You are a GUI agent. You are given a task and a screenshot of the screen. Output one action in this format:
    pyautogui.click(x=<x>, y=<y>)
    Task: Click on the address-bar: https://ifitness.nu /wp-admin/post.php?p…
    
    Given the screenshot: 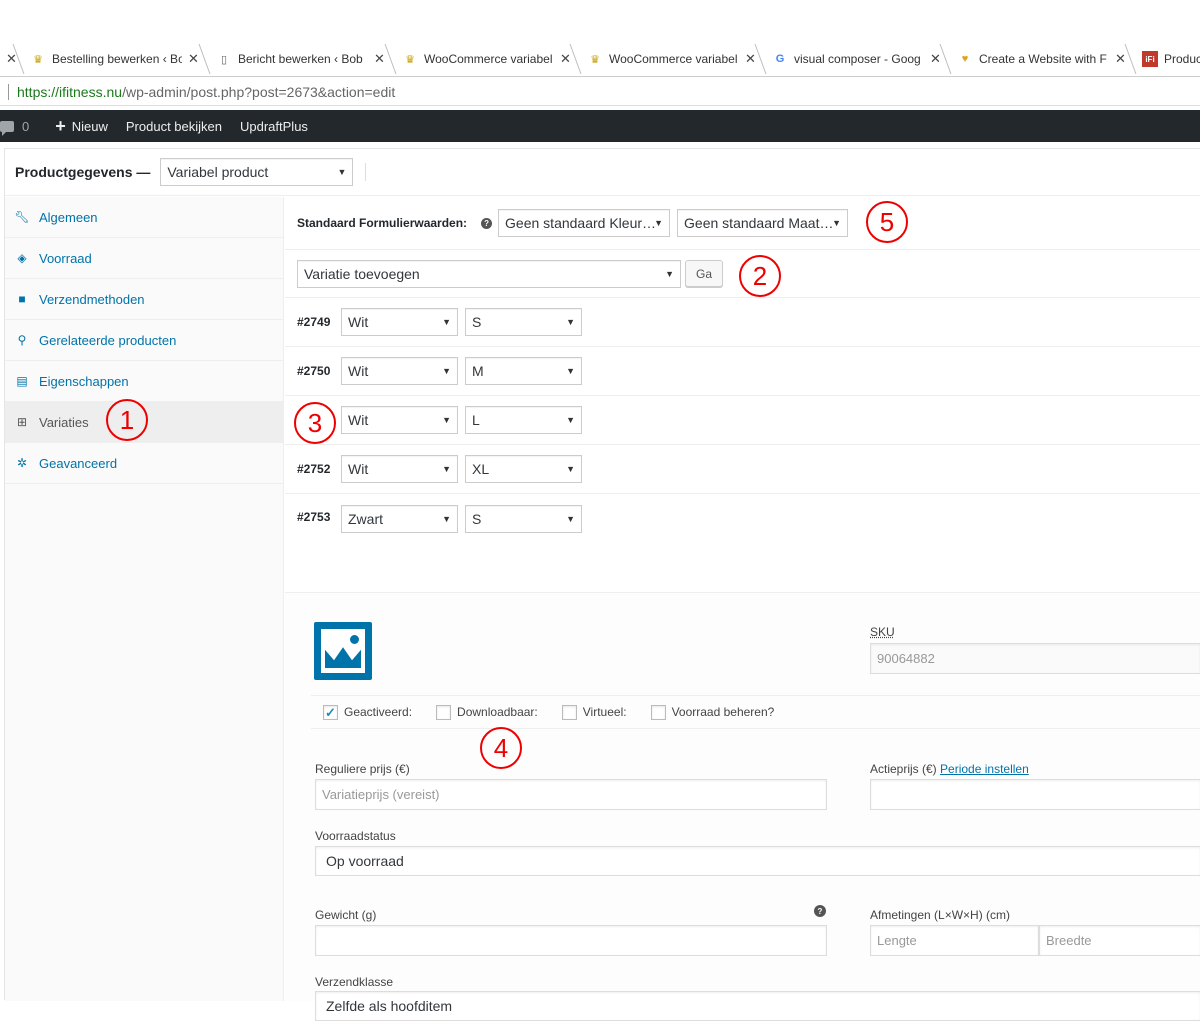 What is the action you would take?
    pyautogui.click(x=600, y=92)
    